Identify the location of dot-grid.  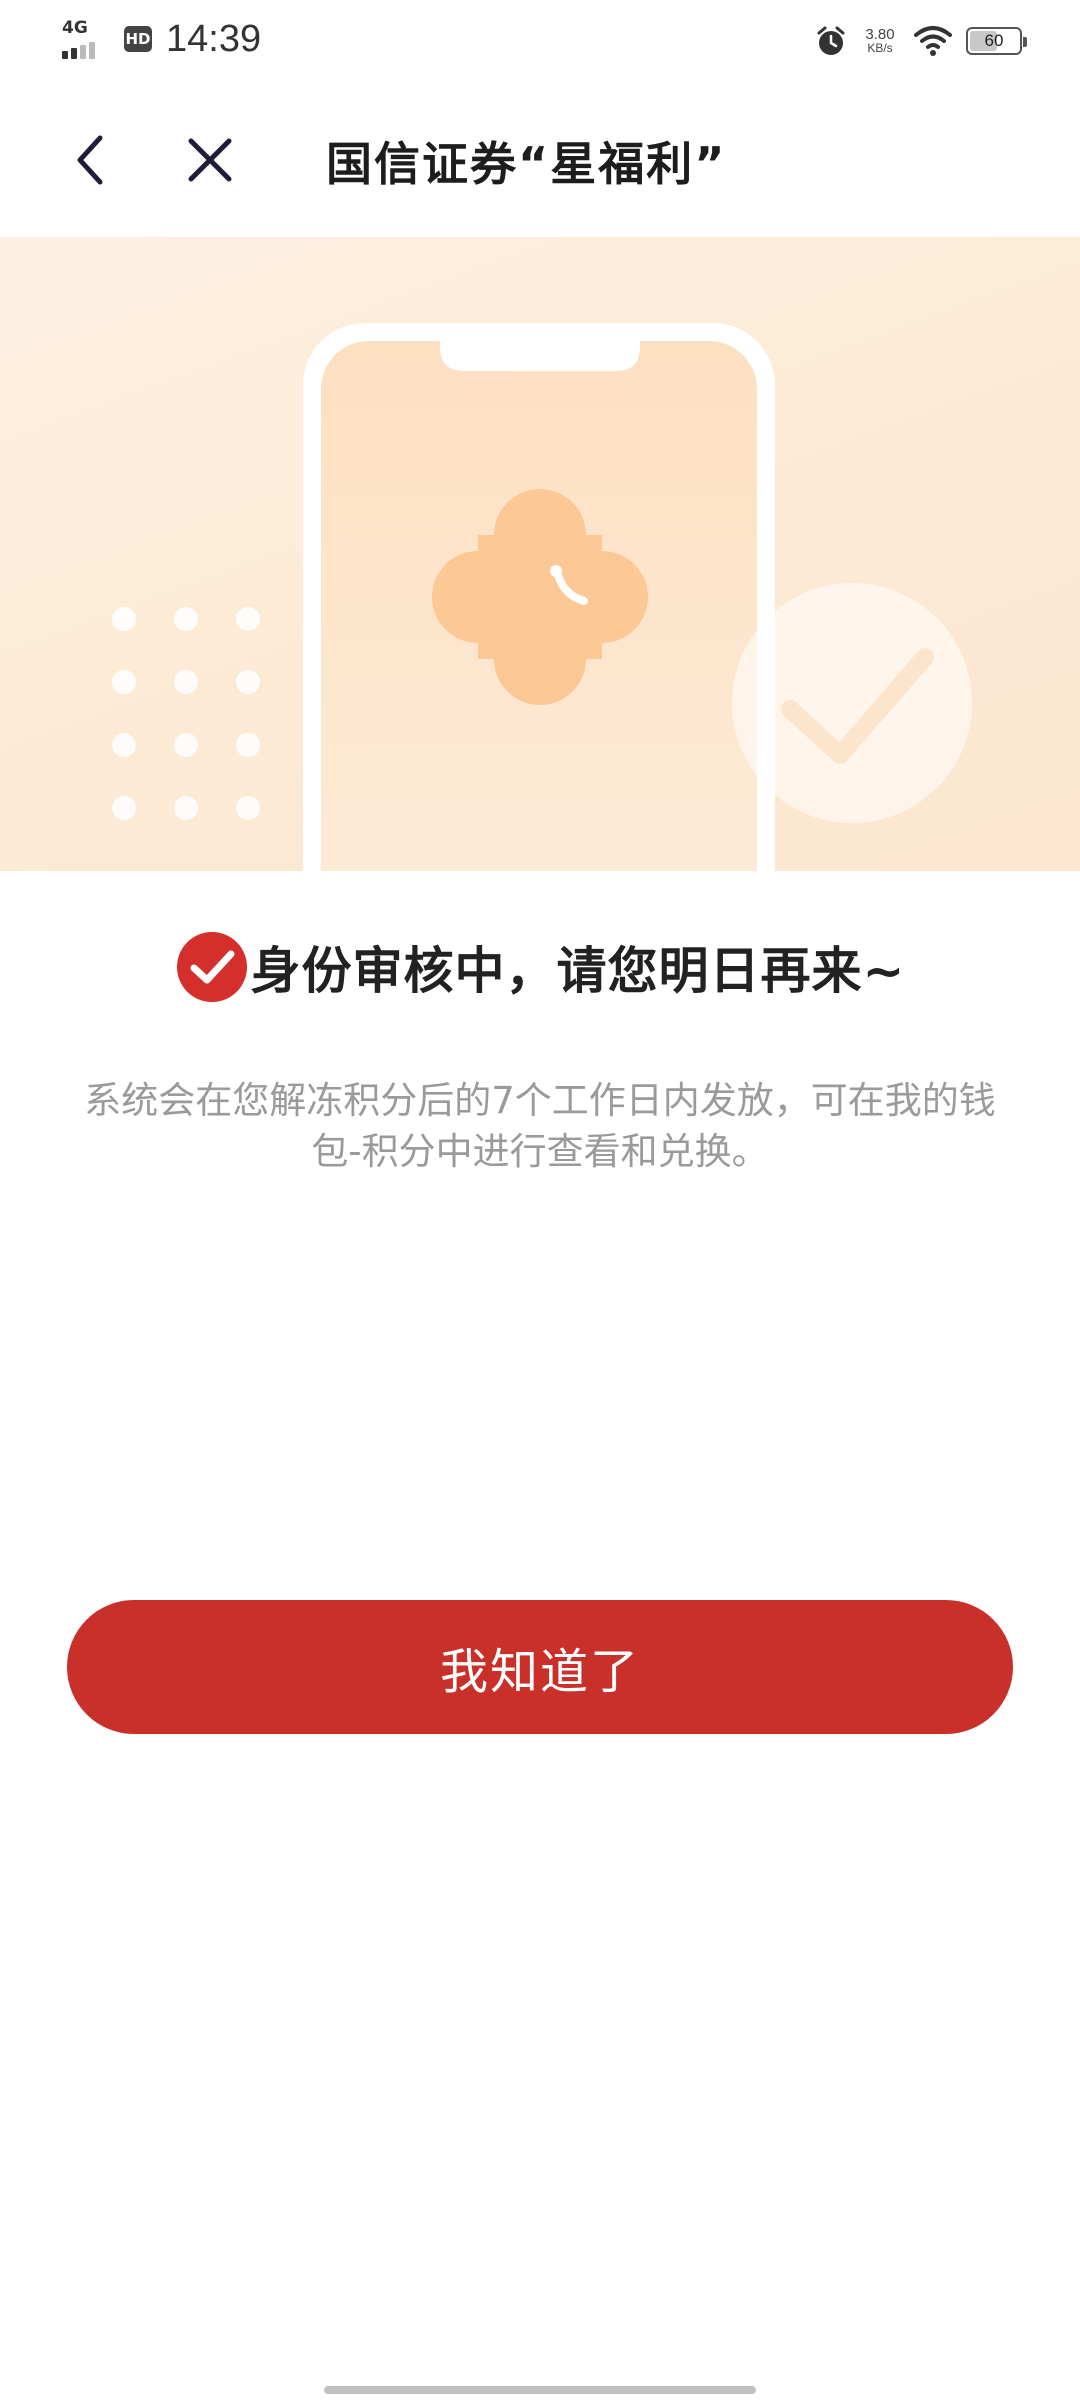
(186, 713).